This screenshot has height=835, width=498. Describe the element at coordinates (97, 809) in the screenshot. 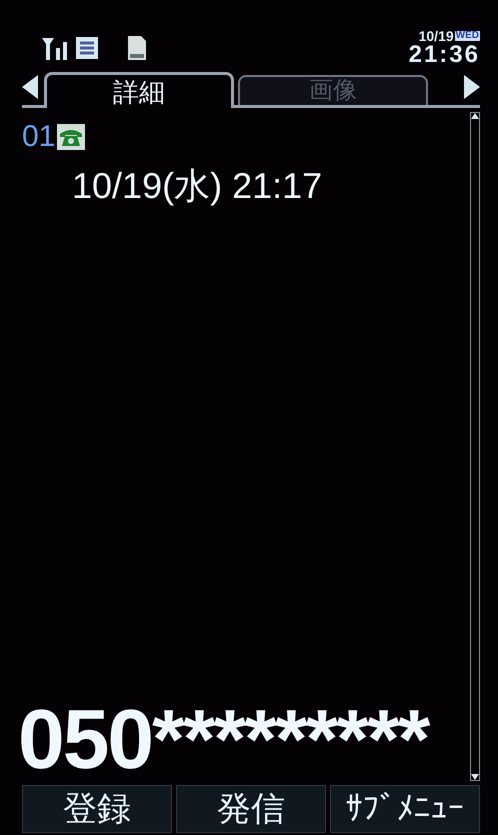

I see `softkey: 登録` at that location.